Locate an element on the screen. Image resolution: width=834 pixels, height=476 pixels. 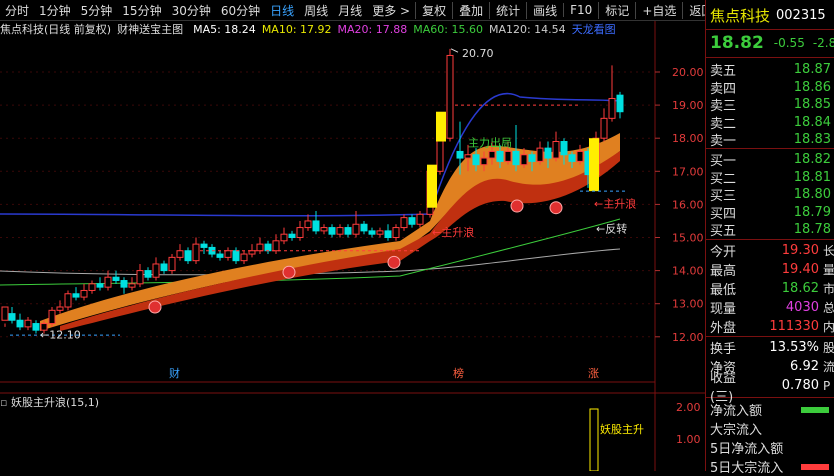
bid-level-row: 买一 18.82 is located at coordinates (770, 159).